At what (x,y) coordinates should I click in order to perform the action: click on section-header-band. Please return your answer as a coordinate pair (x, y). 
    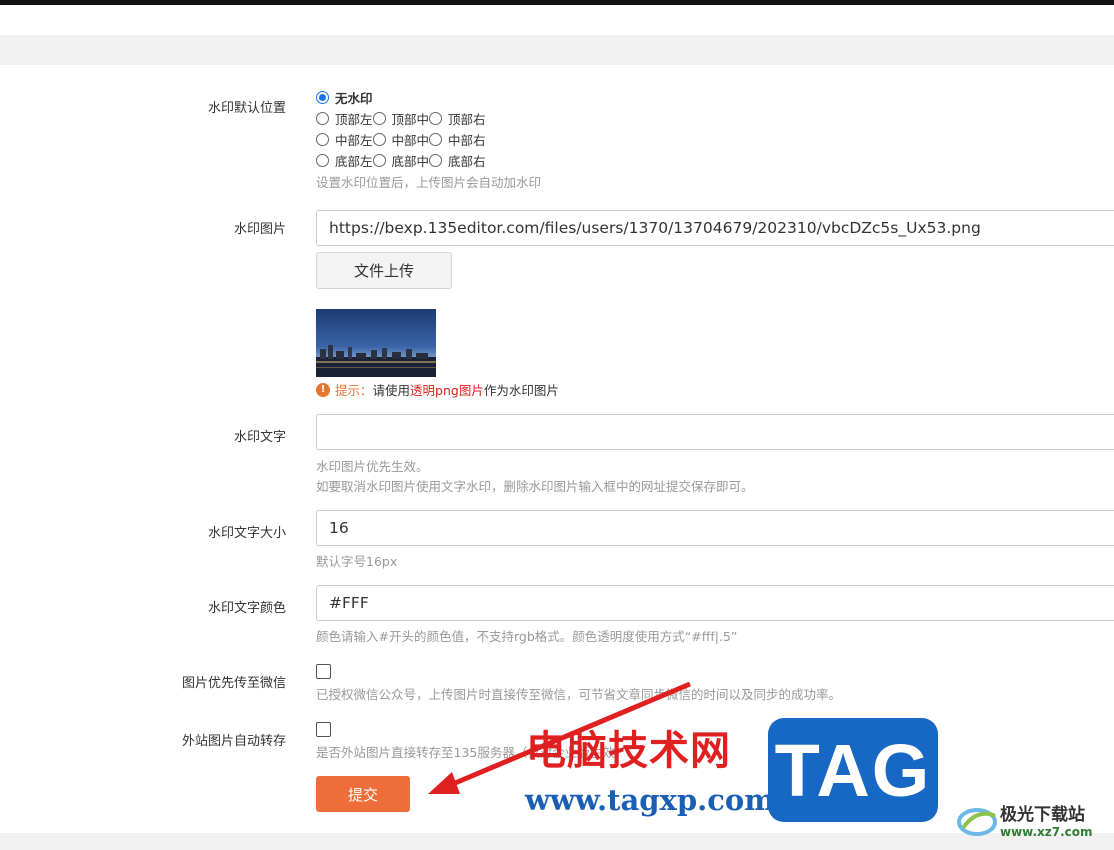
    Looking at the image, I should click on (557, 50).